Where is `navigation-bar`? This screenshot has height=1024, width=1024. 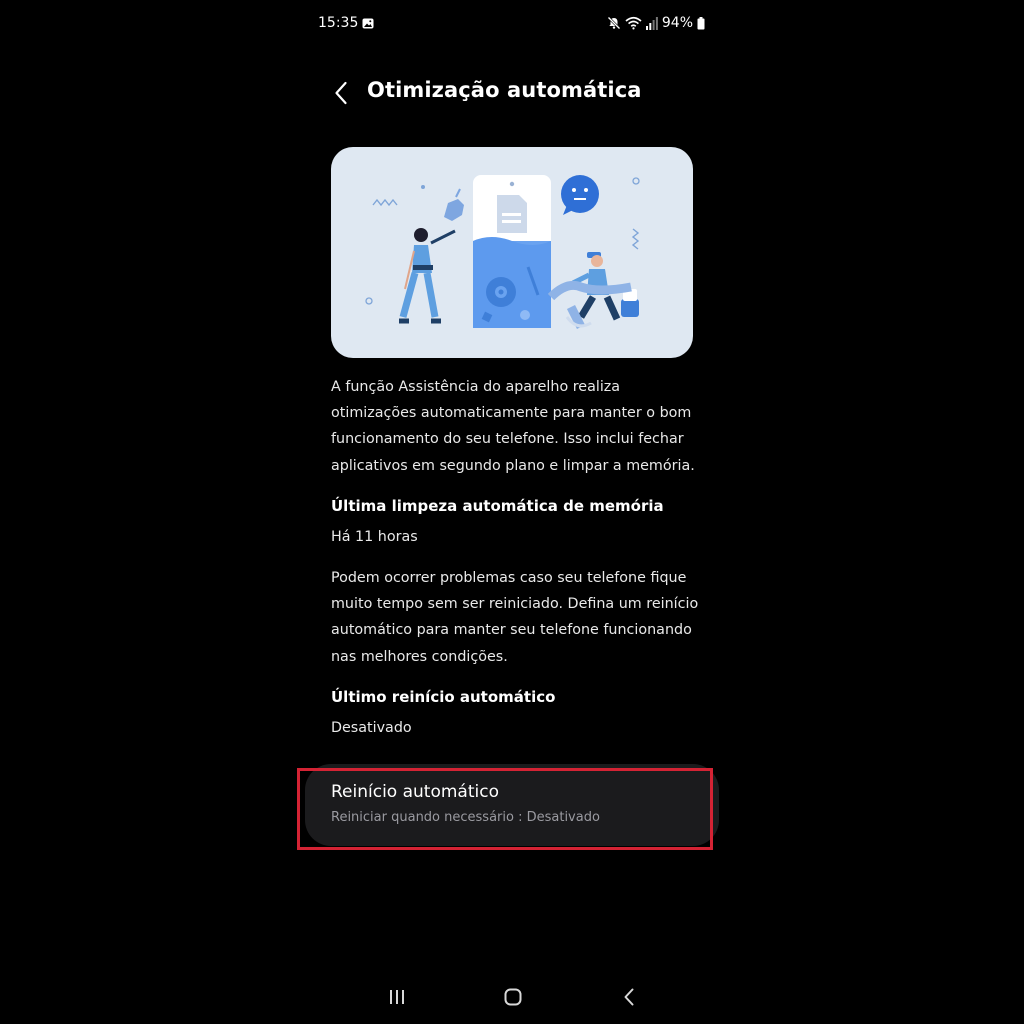
navigation-bar is located at coordinates (512, 997).